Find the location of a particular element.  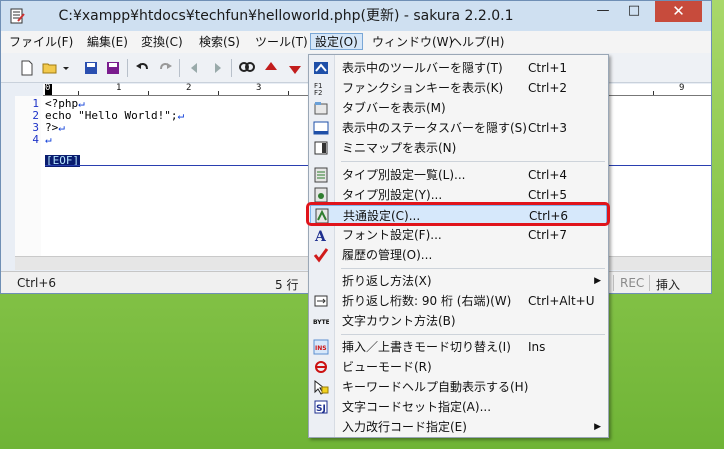

menu-item-hide-toolbar: 表示中のツールバーを隠す(T) Ctrl+1 is located at coordinates (458, 68).